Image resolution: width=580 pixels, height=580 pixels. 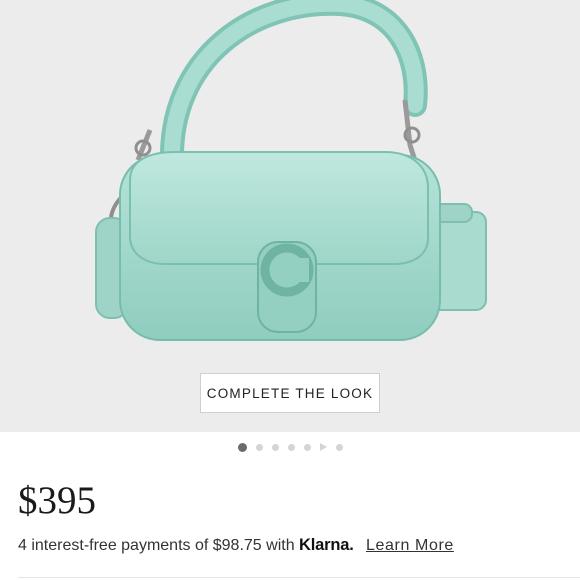 I want to click on video-play-icon, so click(x=323, y=447).